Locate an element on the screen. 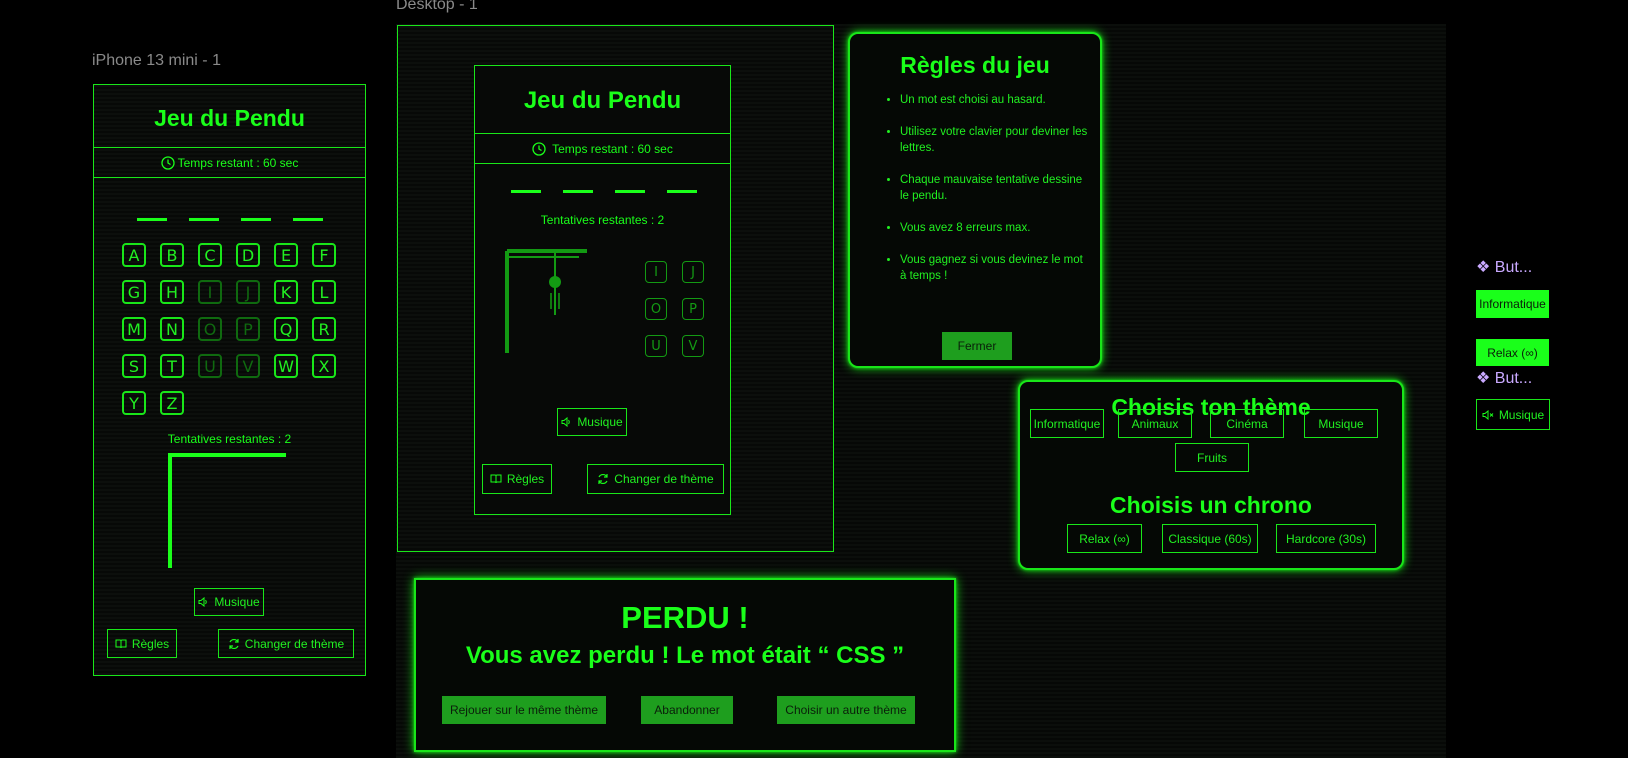 Image resolution: width=1628 pixels, height=758 pixels. used-letter-i: I is located at coordinates (656, 272).